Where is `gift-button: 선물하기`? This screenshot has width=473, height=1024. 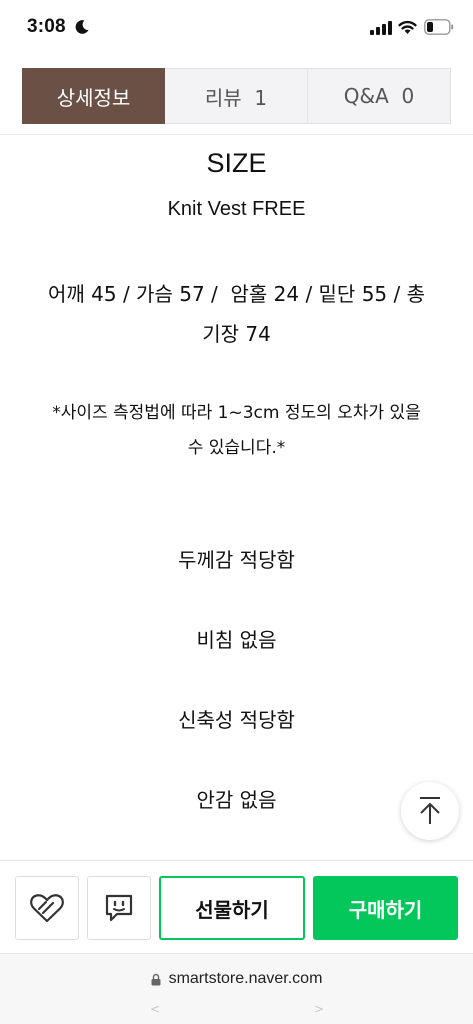
gift-button: 선물하기 is located at coordinates (232, 908).